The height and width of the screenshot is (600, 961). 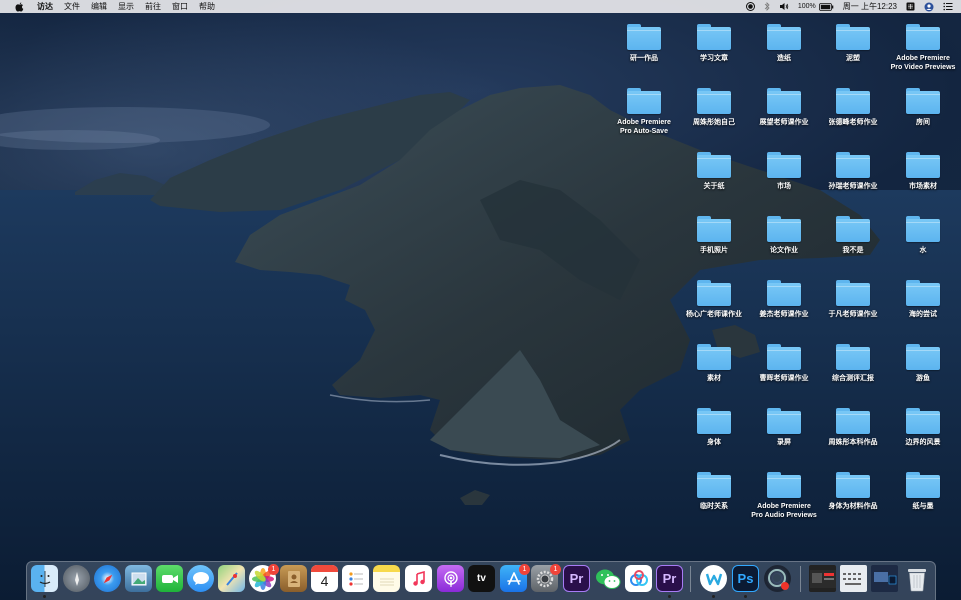 What do you see at coordinates (418, 578) in the screenshot?
I see `music-icon` at bounding box center [418, 578].